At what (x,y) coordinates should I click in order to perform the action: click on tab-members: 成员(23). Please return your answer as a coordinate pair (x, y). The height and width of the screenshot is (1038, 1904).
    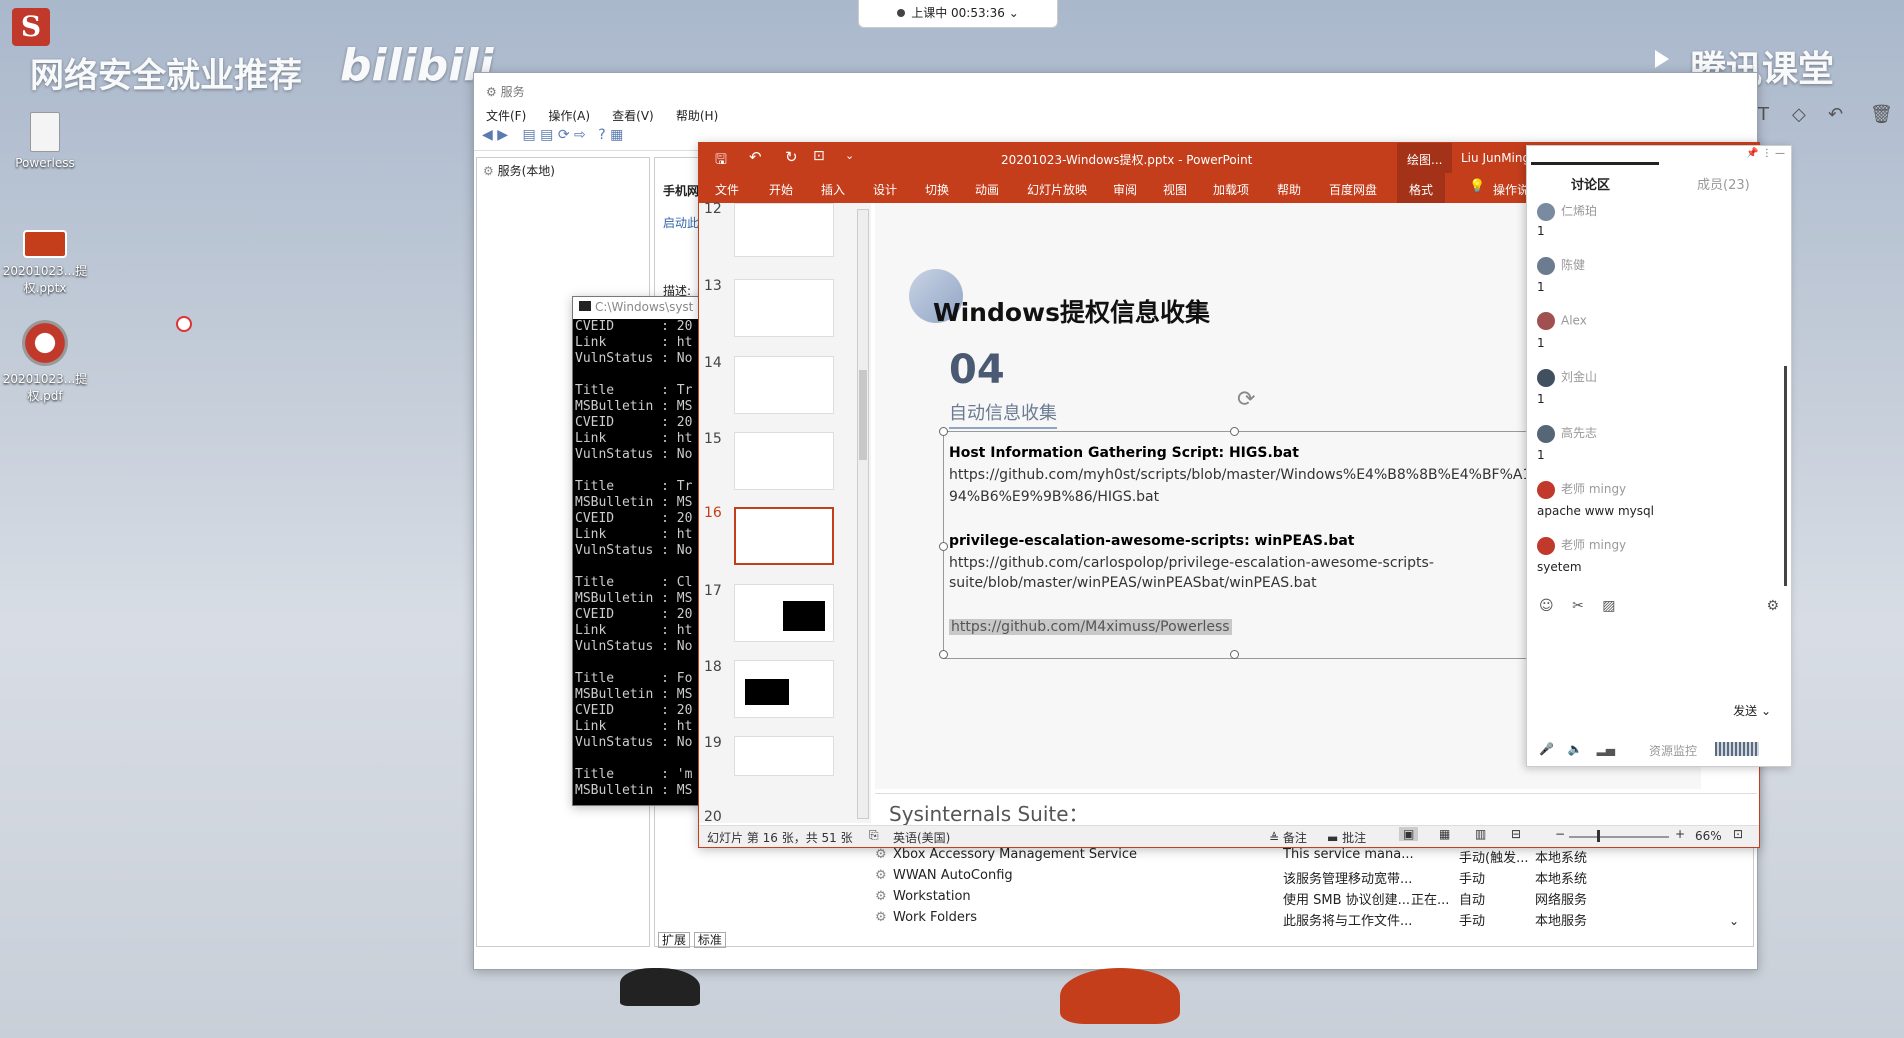
    Looking at the image, I should click on (1723, 183).